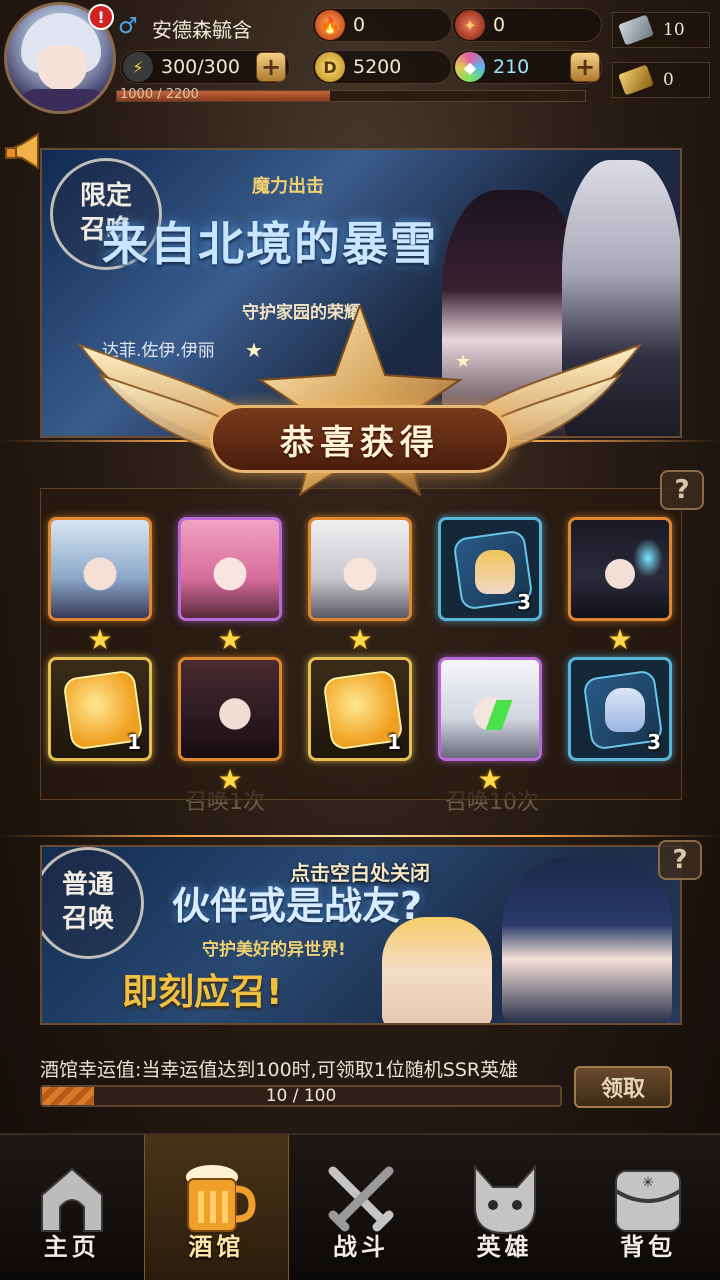 The height and width of the screenshot is (1280, 720). What do you see at coordinates (360, 836) in the screenshot?
I see `bottom-glow-line` at bounding box center [360, 836].